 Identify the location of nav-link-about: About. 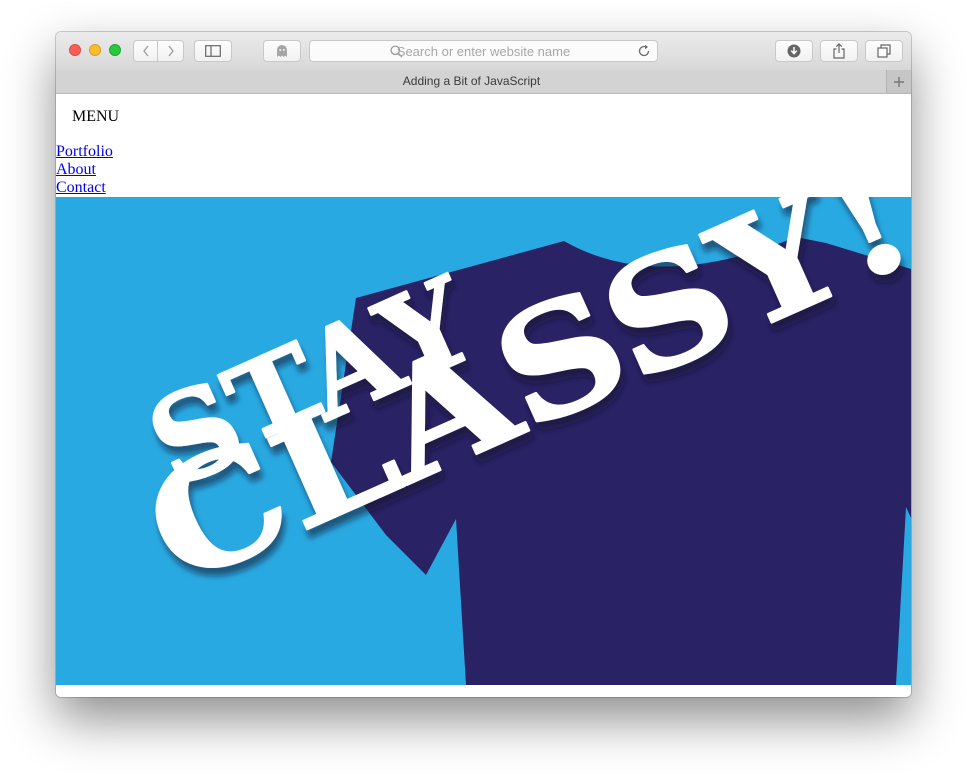
(84, 170).